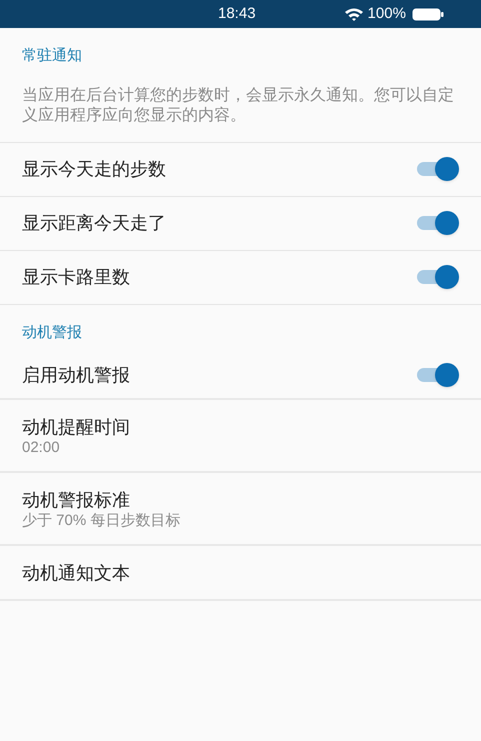 Image resolution: width=481 pixels, height=741 pixels. I want to click on setting-summary: 02:00, so click(41, 447).